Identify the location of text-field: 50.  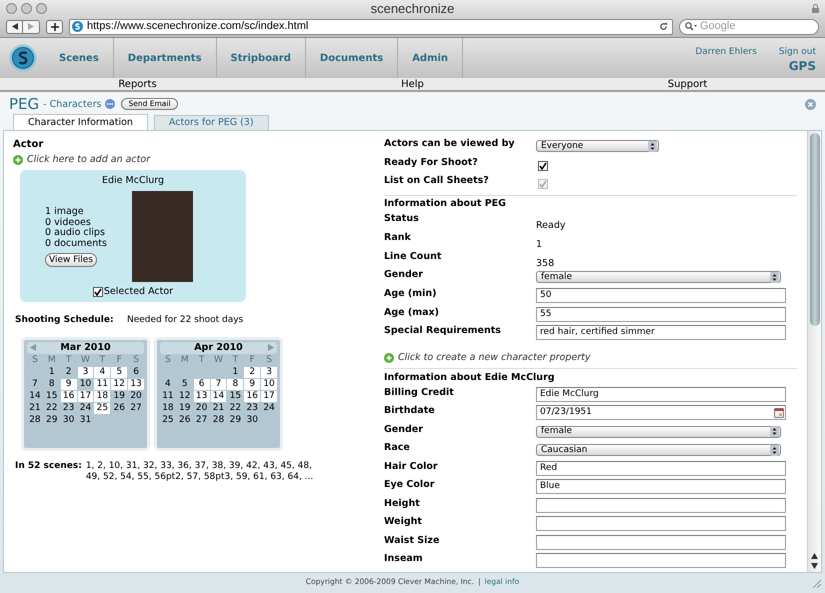
(661, 295).